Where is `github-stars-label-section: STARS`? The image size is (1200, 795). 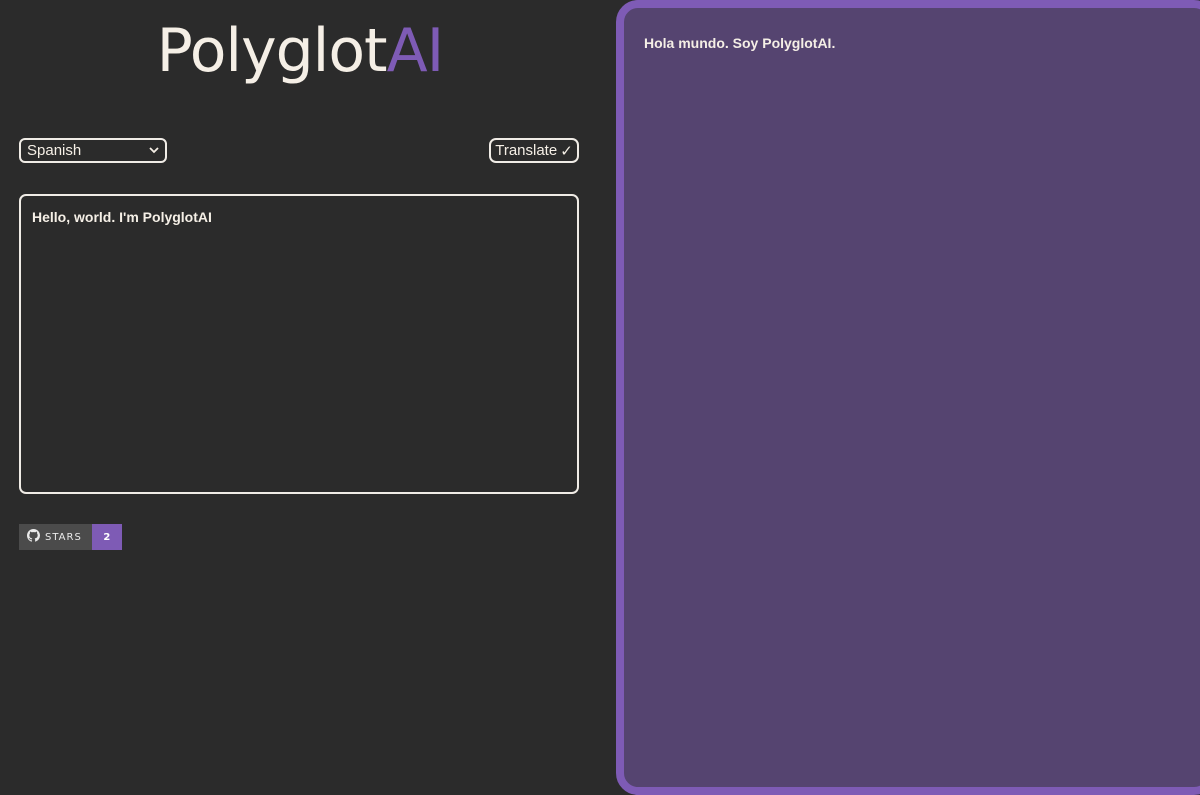
github-stars-label-section: STARS is located at coordinates (55, 537).